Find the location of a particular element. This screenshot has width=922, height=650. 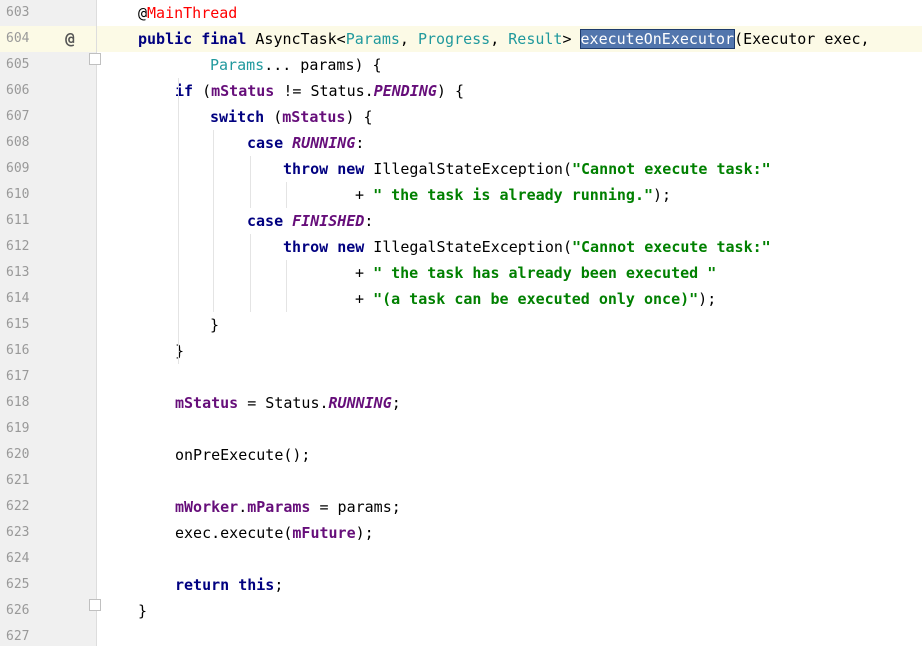

code-line: exec.execute(mFuture); is located at coordinates (509, 533).